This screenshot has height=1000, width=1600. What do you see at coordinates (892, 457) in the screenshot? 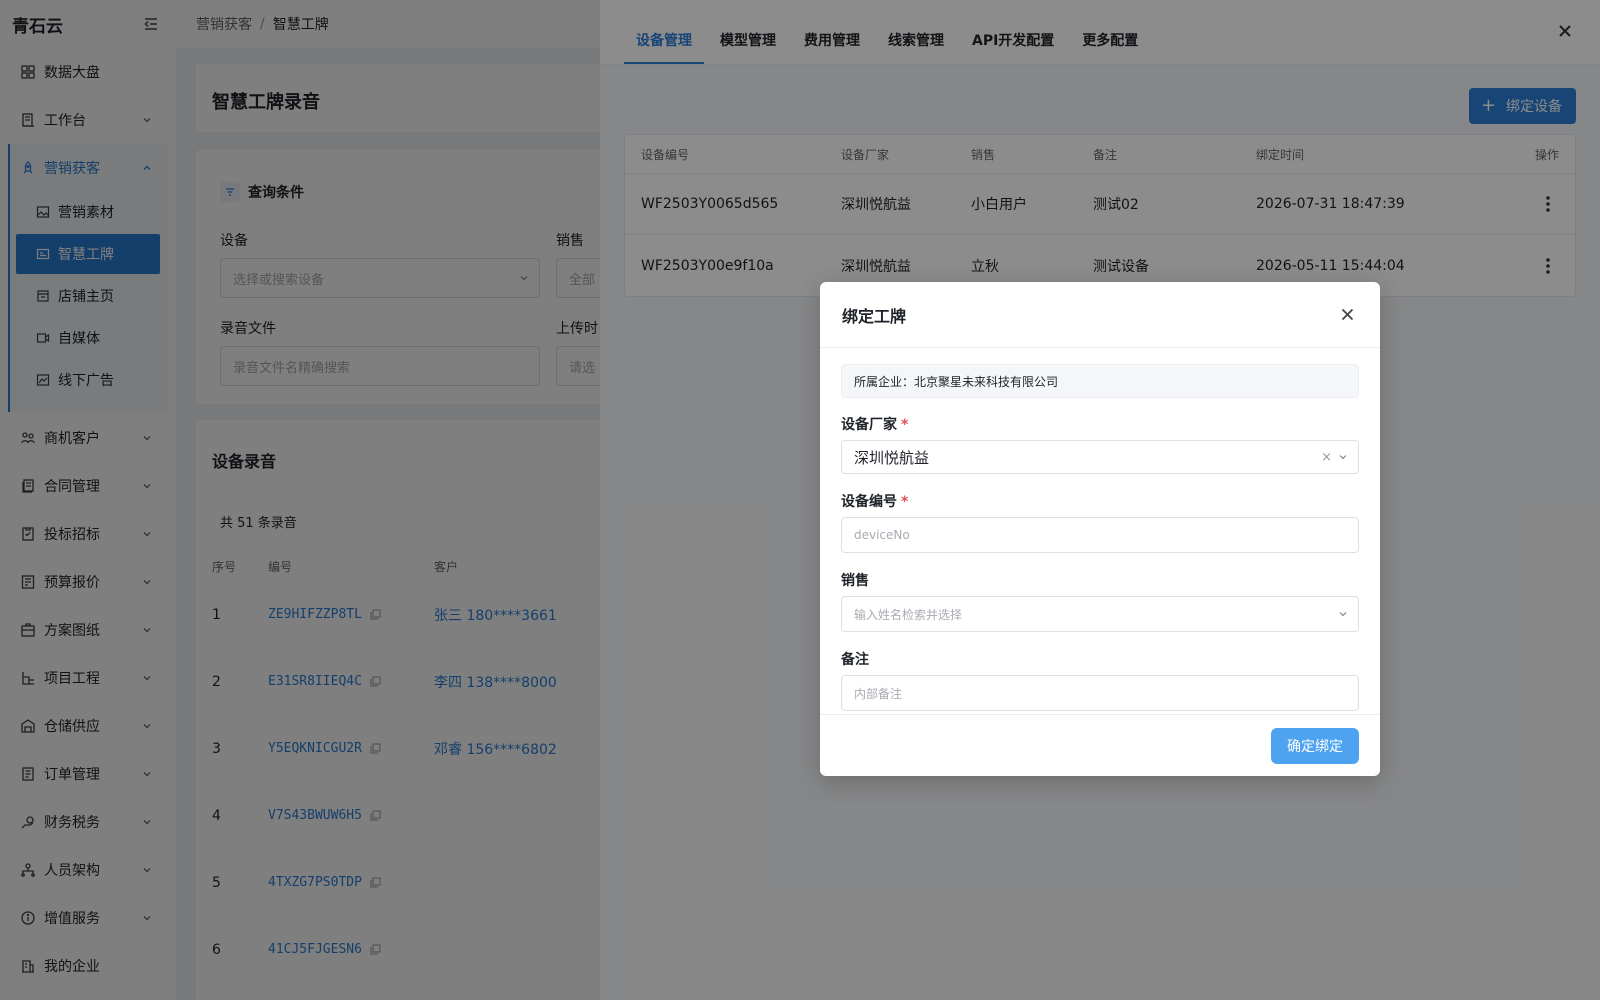
I see `vendor-select-value: 深圳悦航益` at bounding box center [892, 457].